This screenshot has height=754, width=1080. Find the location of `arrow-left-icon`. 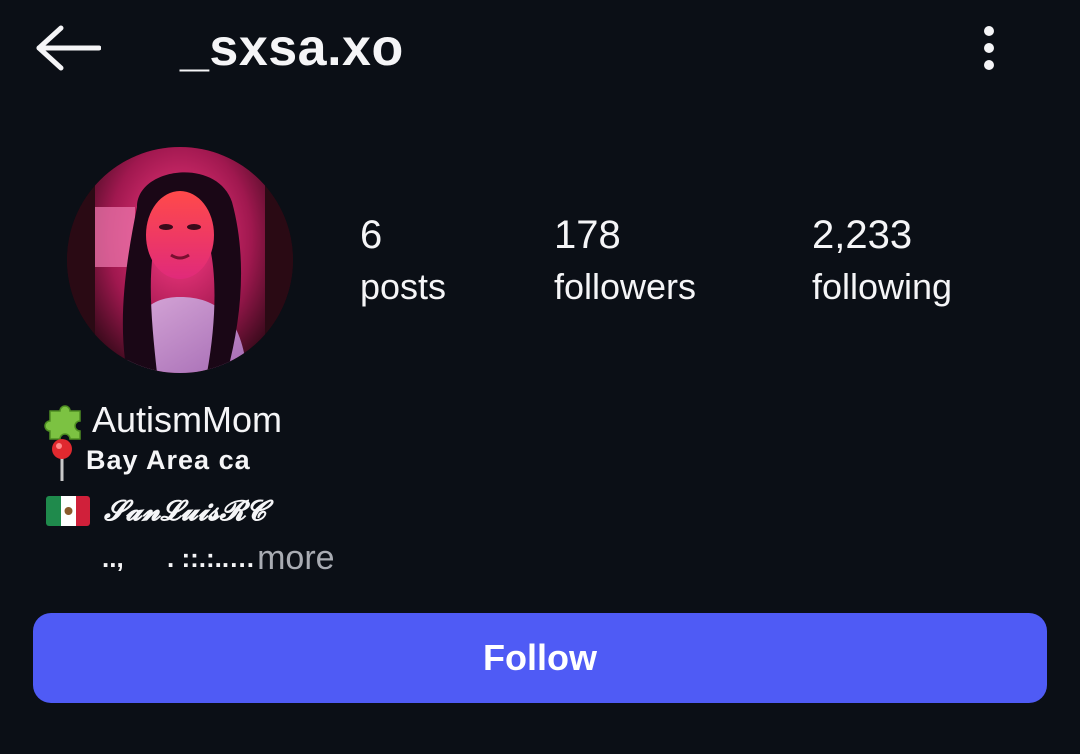

arrow-left-icon is located at coordinates (68, 48).